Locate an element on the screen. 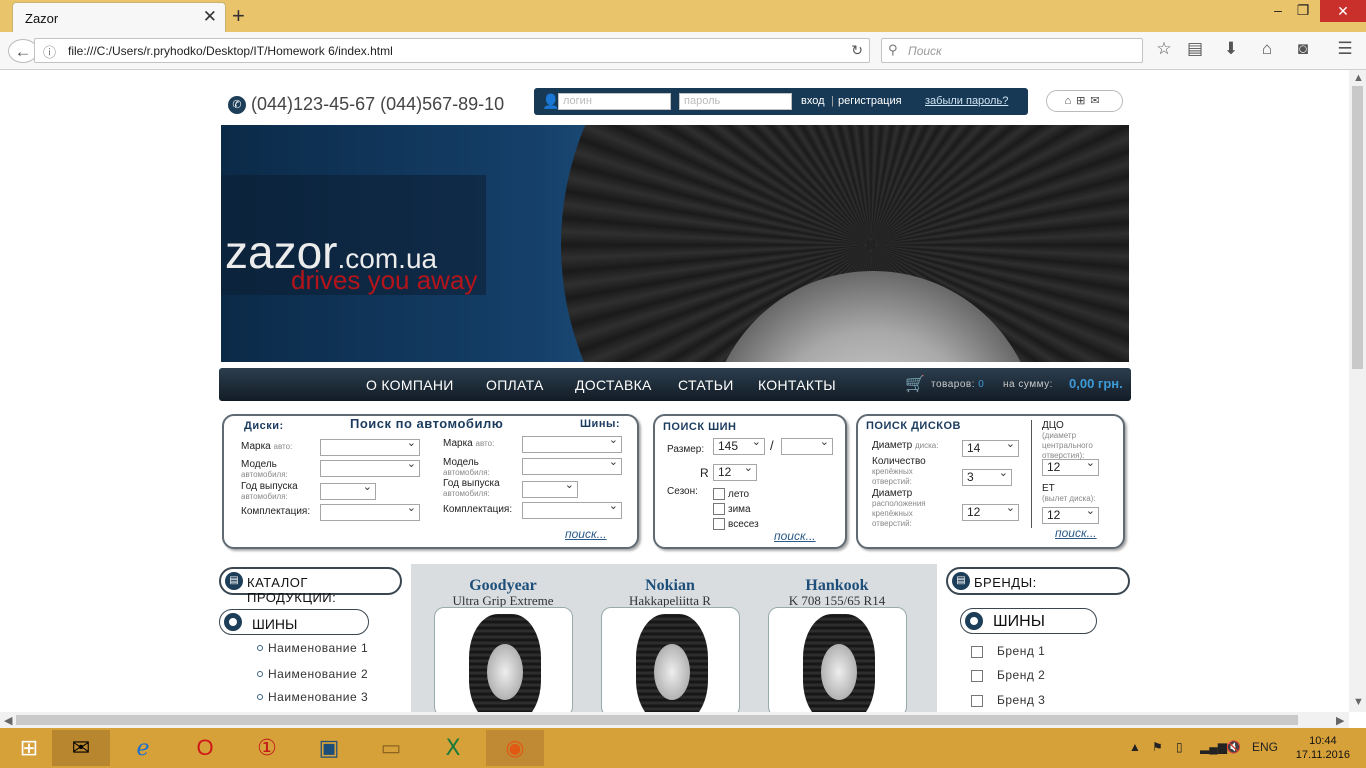  minimize-icon: – is located at coordinates (1278, 10).